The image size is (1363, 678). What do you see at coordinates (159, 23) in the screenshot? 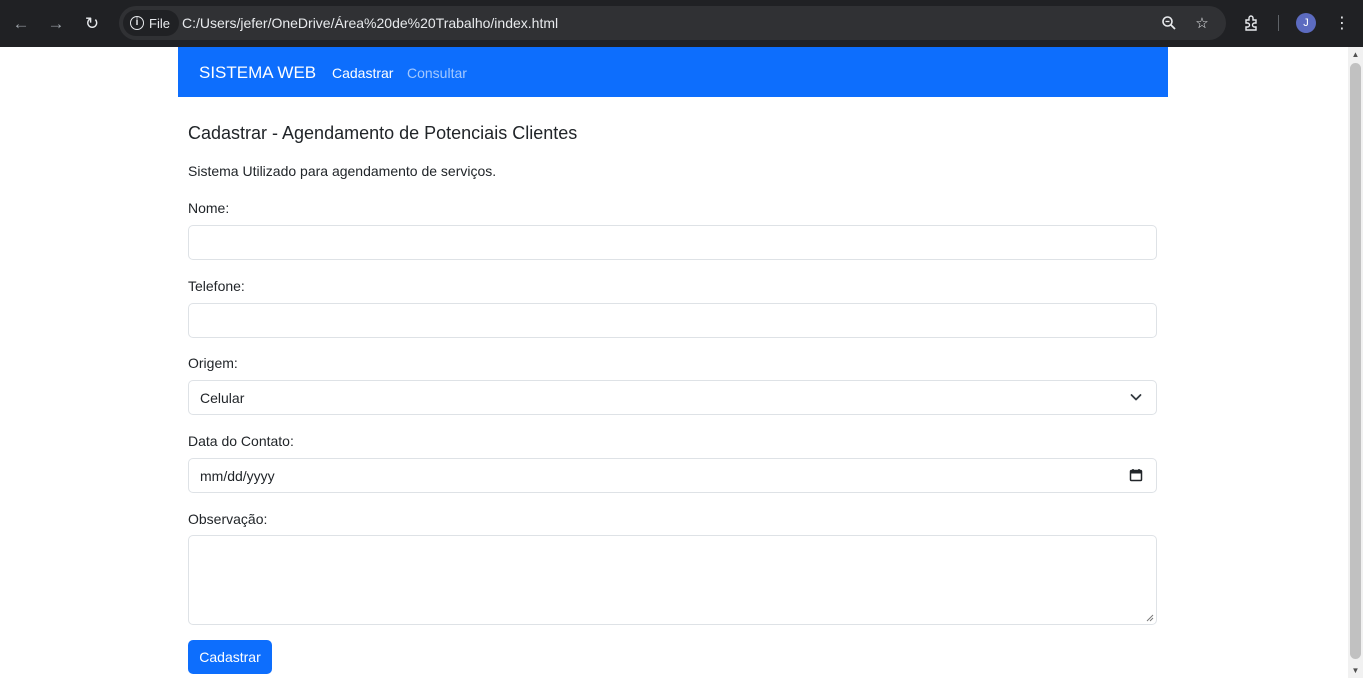
I see `site-chip-label: File` at bounding box center [159, 23].